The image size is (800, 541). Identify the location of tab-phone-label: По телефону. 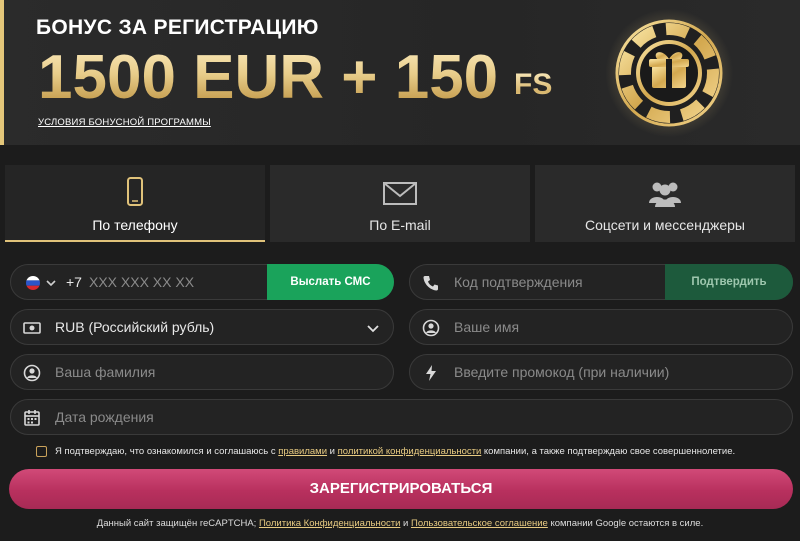
(135, 225).